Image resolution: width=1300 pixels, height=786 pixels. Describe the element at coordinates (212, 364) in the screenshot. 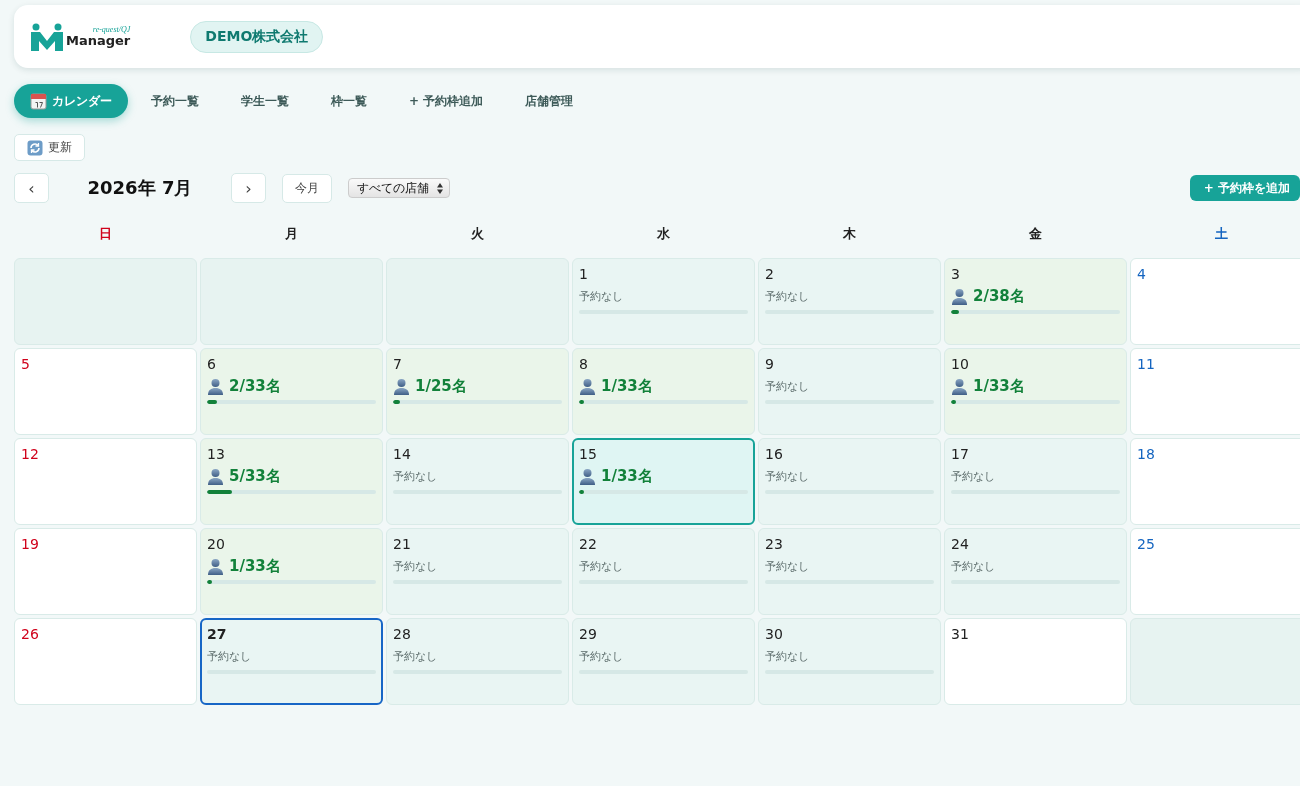

I see `date-number: 6` at that location.